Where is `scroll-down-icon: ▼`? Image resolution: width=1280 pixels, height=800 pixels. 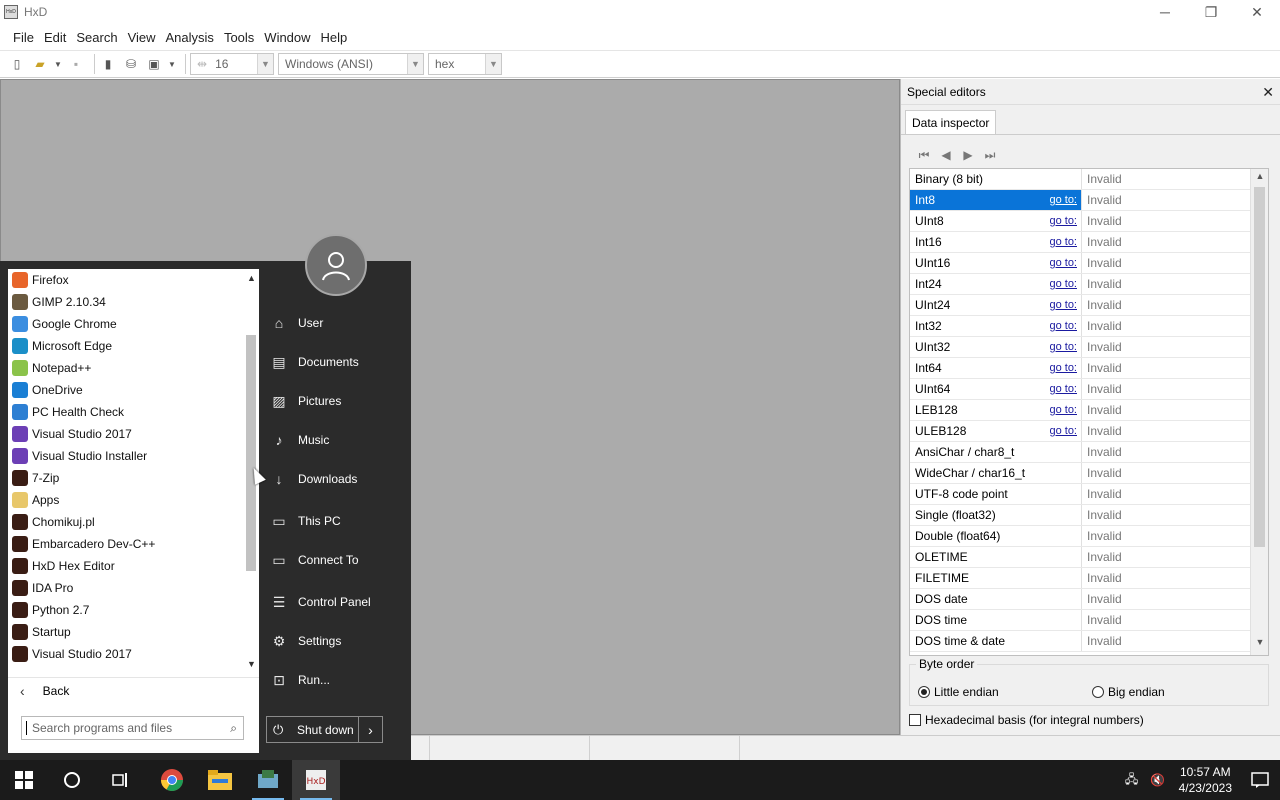 scroll-down-icon: ▼ is located at coordinates (251, 664).